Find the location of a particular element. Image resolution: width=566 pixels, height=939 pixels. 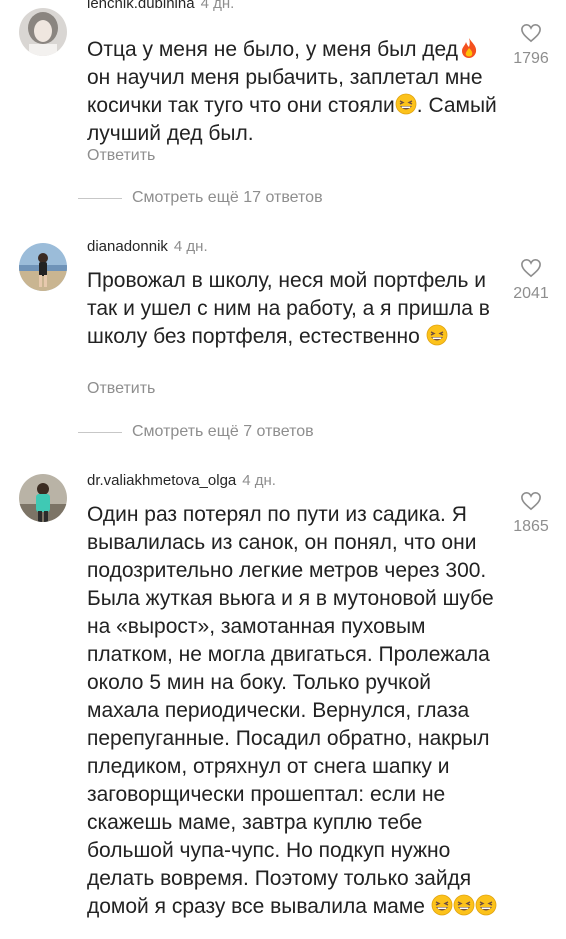

like-button: 1796 is located at coordinates (531, 46).